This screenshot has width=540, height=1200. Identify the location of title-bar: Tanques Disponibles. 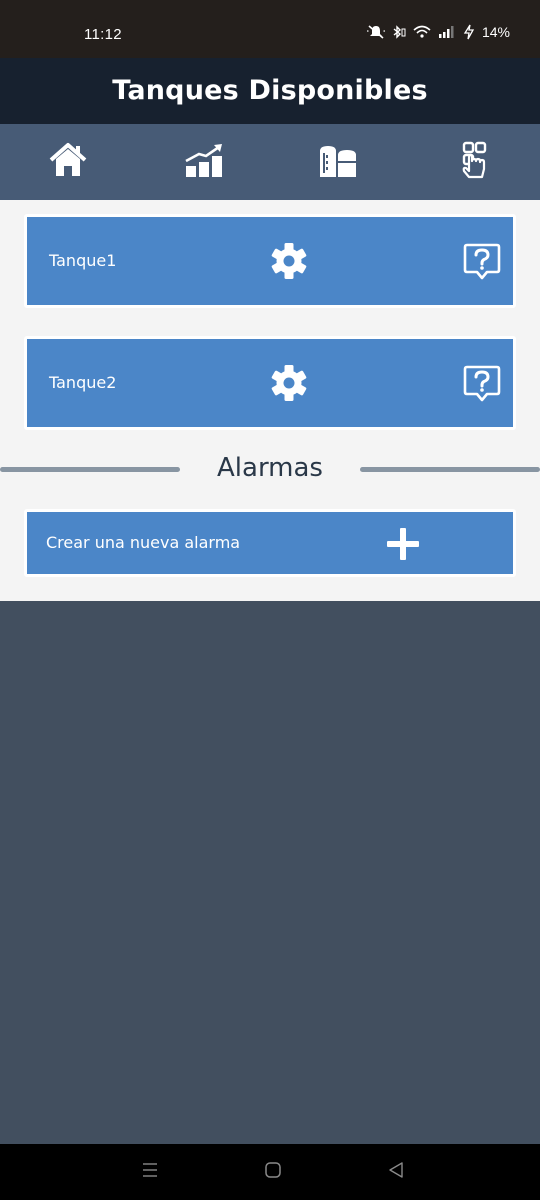
(270, 91).